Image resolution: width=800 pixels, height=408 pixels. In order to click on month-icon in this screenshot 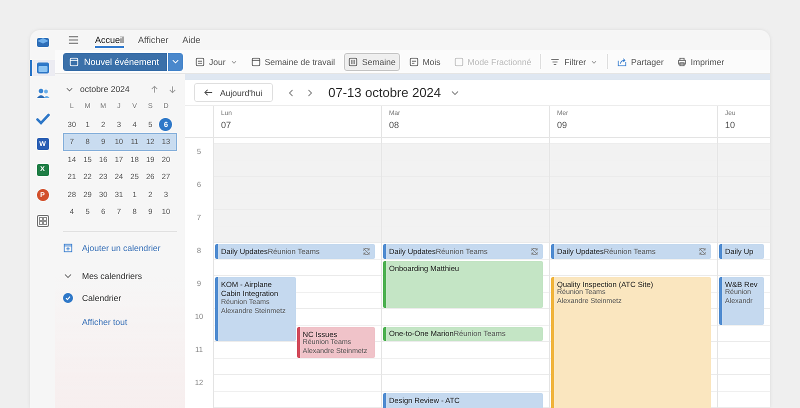, I will do `click(413, 61)`.